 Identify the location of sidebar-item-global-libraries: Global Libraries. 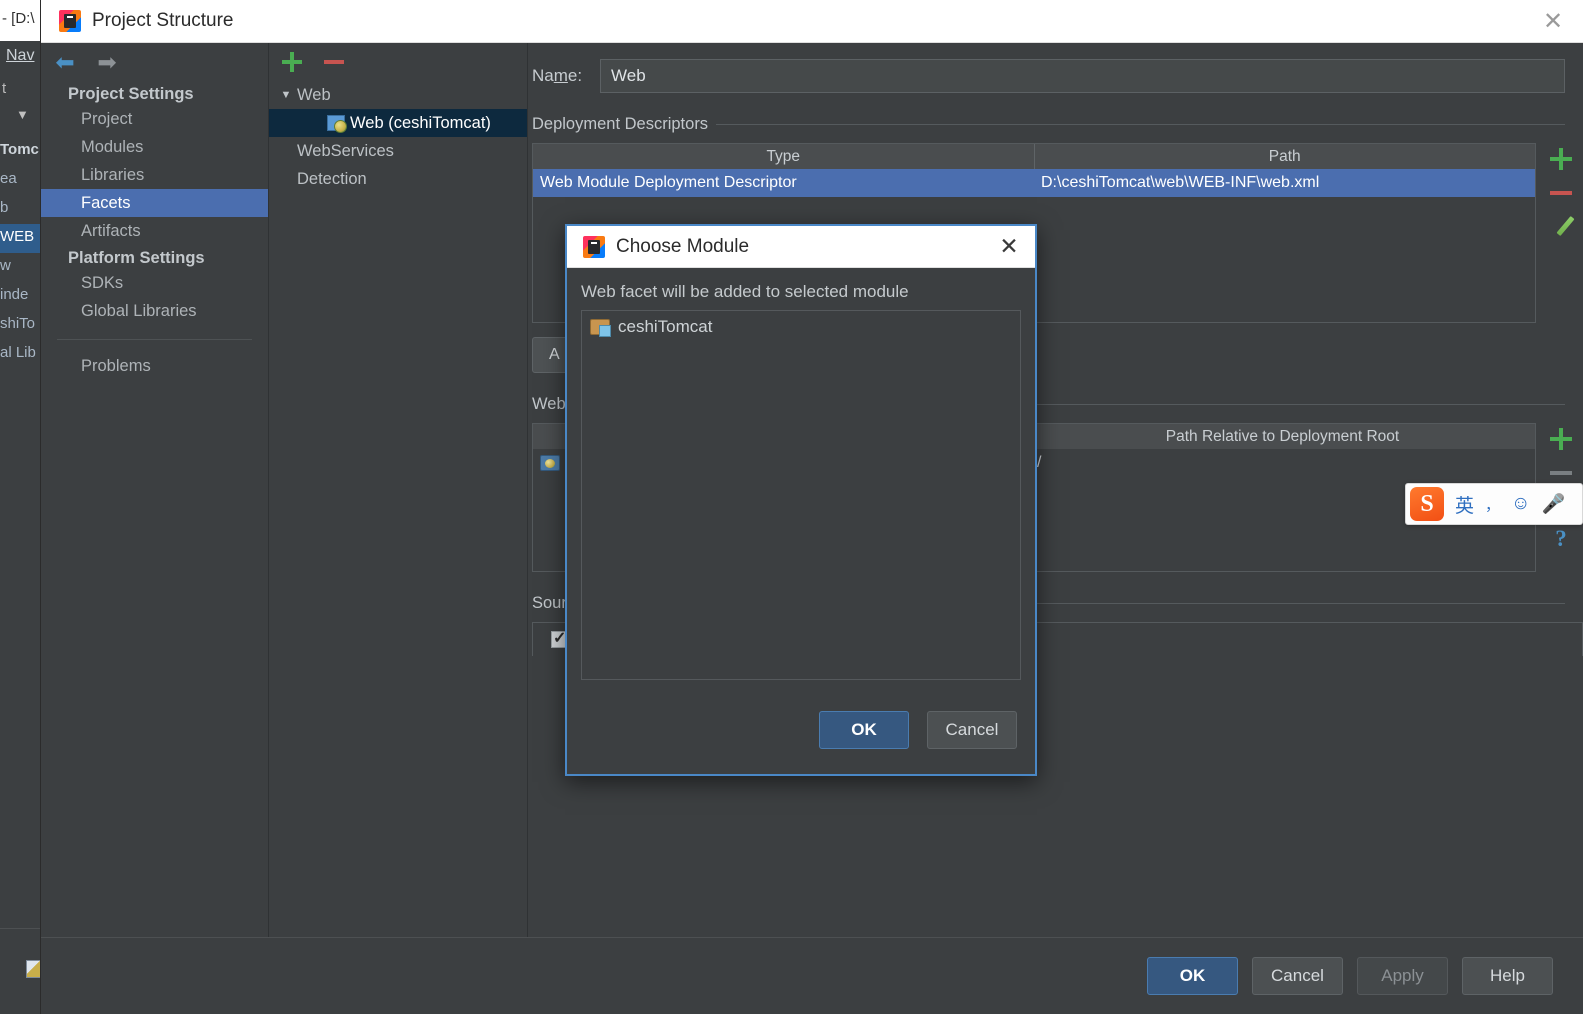
(154, 311).